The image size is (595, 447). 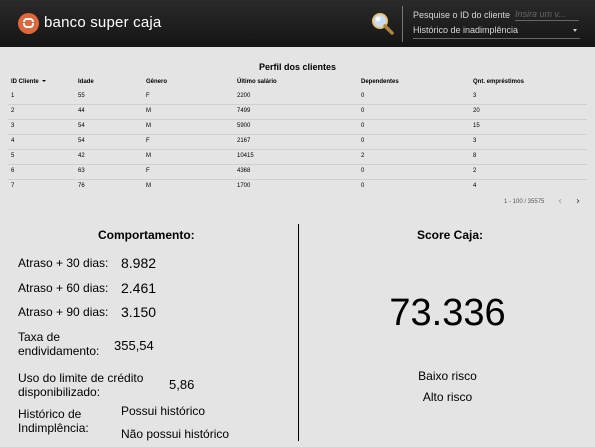 What do you see at coordinates (297, 188) in the screenshot?
I see `table-row: 7 76 M 1700 0 4` at bounding box center [297, 188].